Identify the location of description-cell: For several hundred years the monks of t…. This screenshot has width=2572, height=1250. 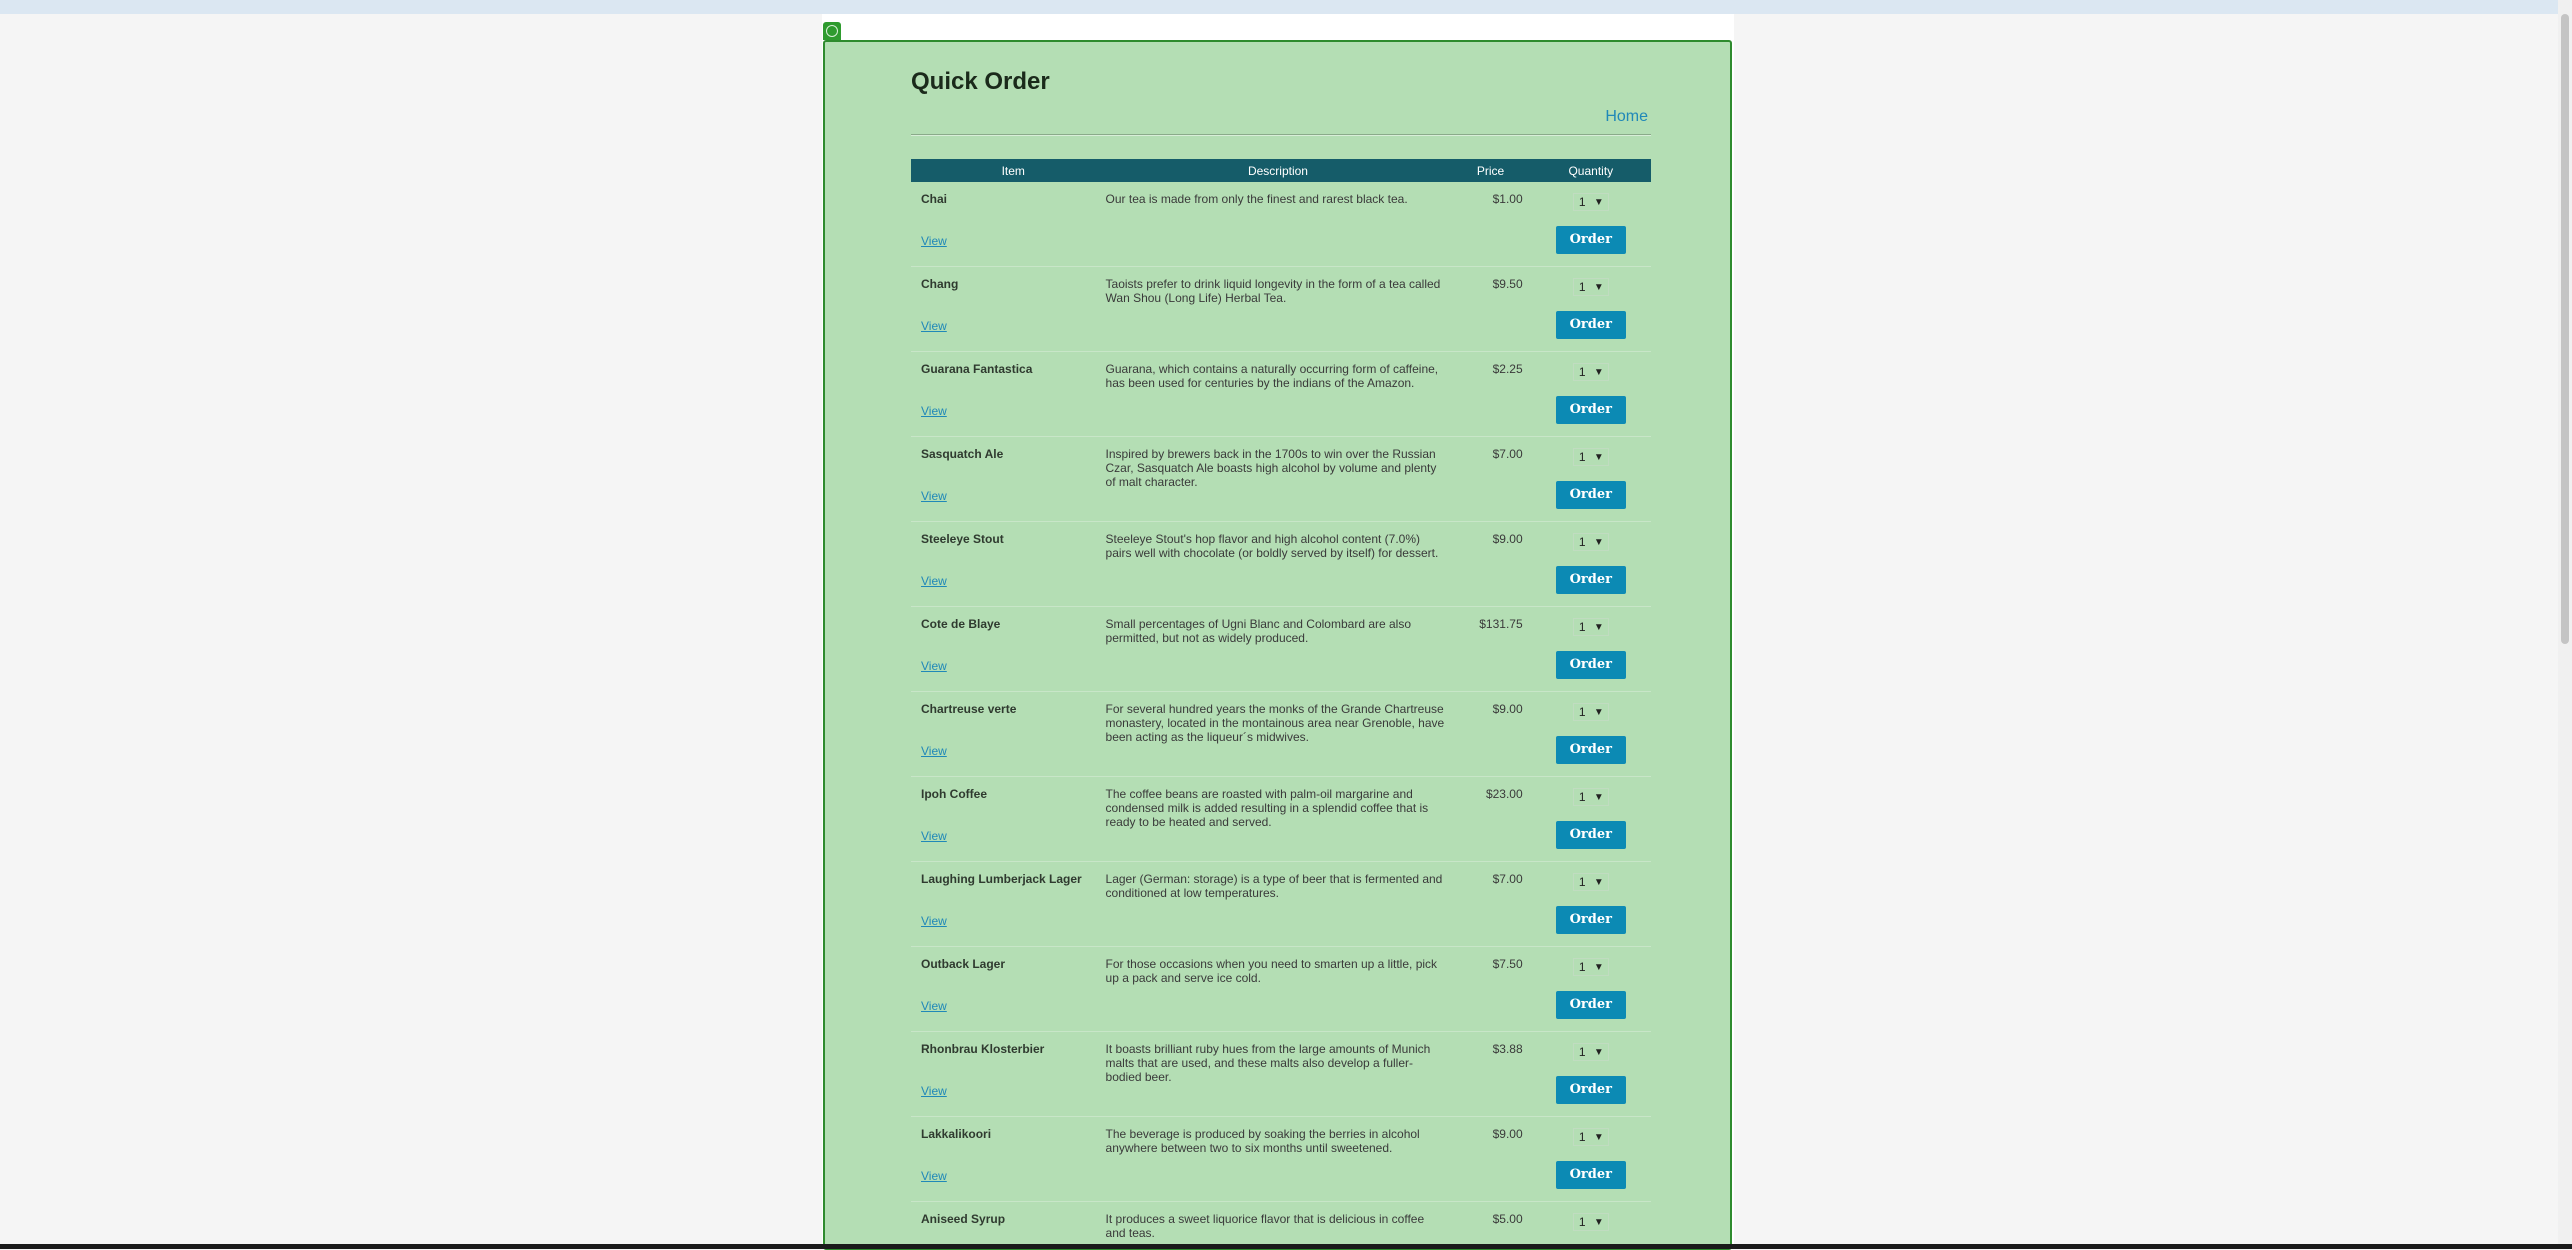
(1278, 734).